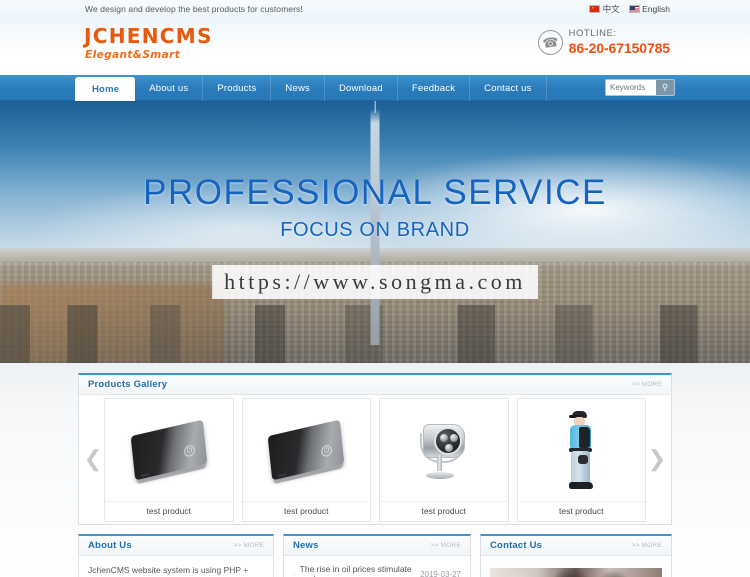 The height and width of the screenshot is (577, 750). What do you see at coordinates (576, 546) in the screenshot?
I see `contact-us-header: Contact Us >> MORE` at bounding box center [576, 546].